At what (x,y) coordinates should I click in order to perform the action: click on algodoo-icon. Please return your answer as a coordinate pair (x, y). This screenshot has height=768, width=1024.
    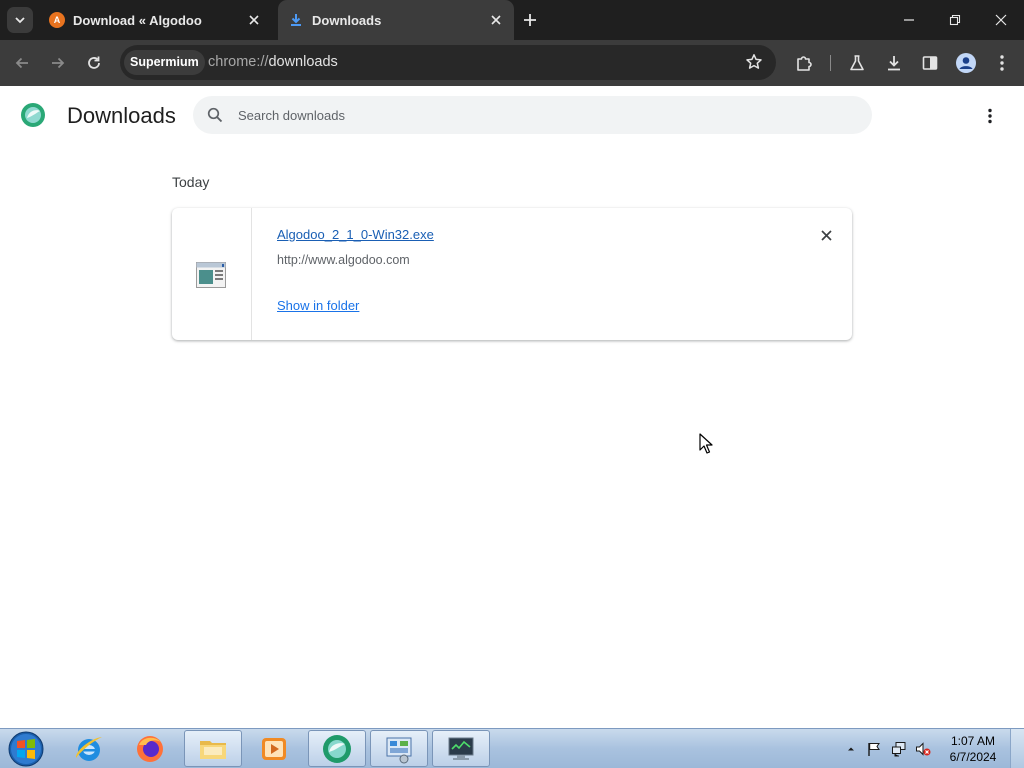
    Looking at the image, I should click on (337, 748).